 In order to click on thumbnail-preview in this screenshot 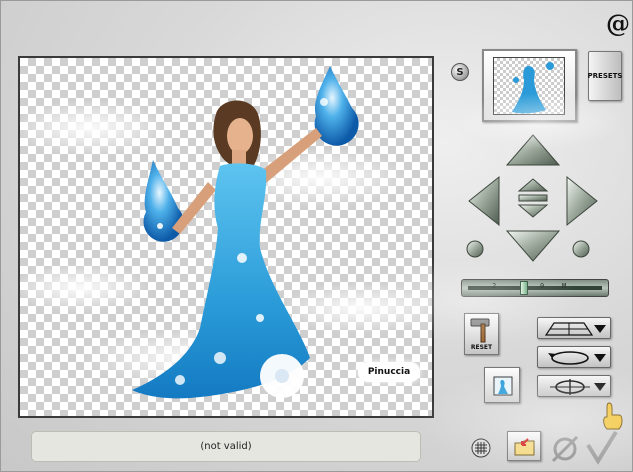, I will do `click(529, 85)`.